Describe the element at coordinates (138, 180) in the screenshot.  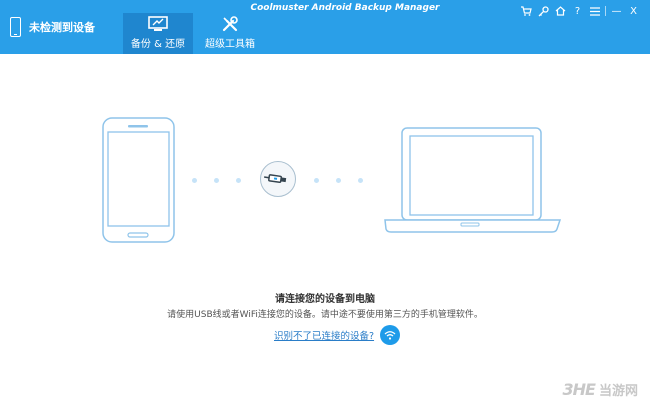
I see `phone-illustration` at that location.